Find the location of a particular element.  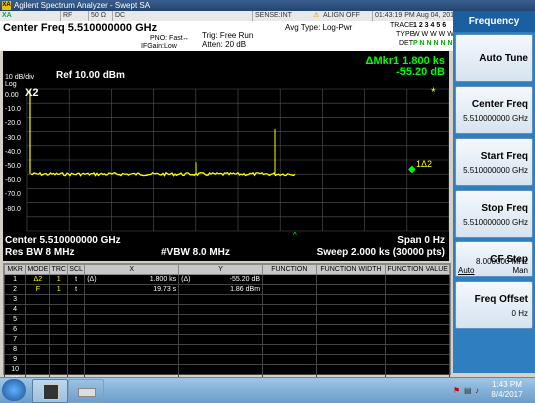

softkey-cf-step: CF Step 8.000000 MHz Auto Man is located at coordinates (494, 259).